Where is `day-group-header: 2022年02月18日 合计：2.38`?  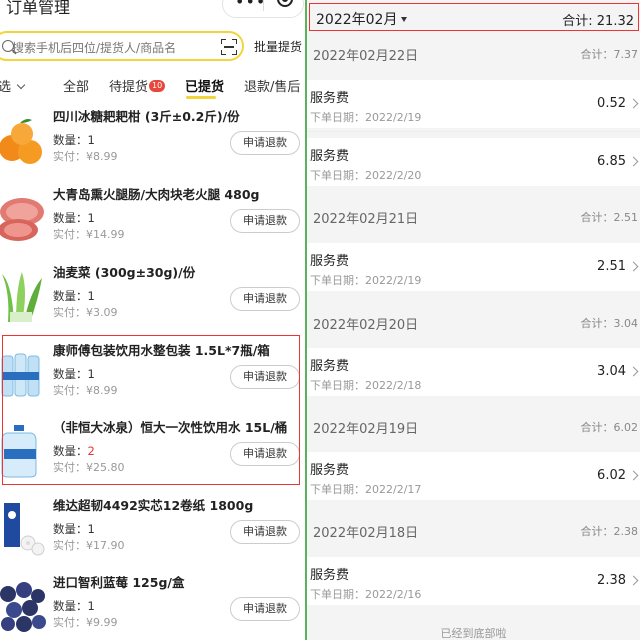 day-group-header: 2022年02月18日 合计：2.38 is located at coordinates (473, 531).